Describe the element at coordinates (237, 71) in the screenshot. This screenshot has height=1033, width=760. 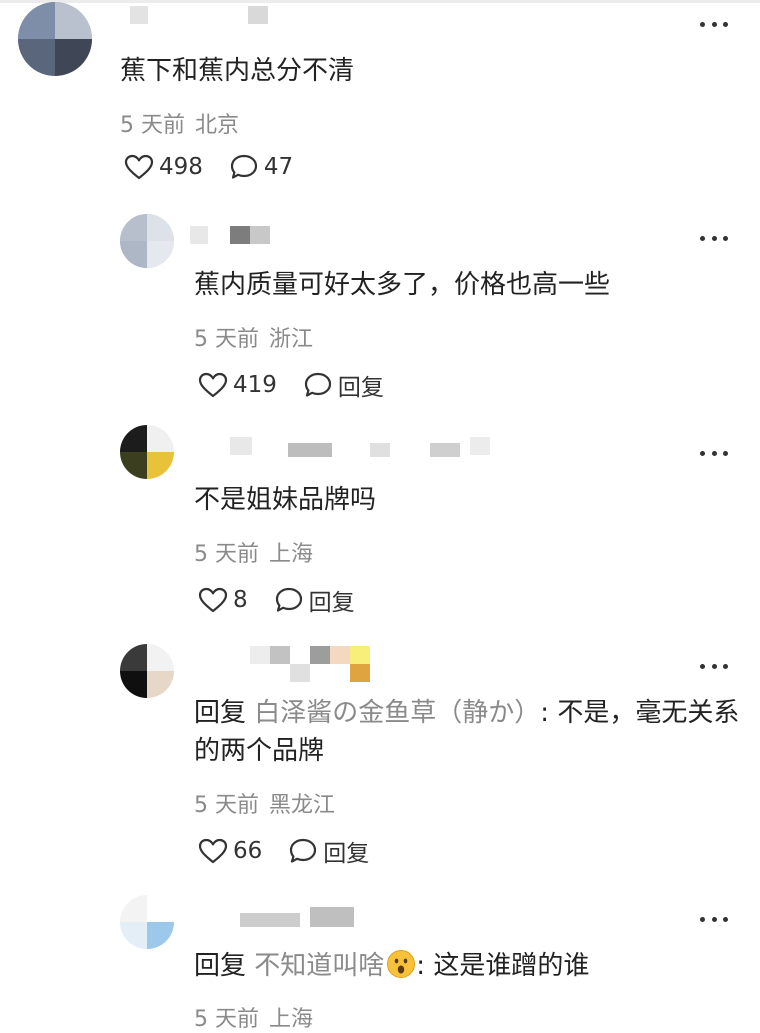
I see `comment-text: 蕉下和蕉内总分不清` at that location.